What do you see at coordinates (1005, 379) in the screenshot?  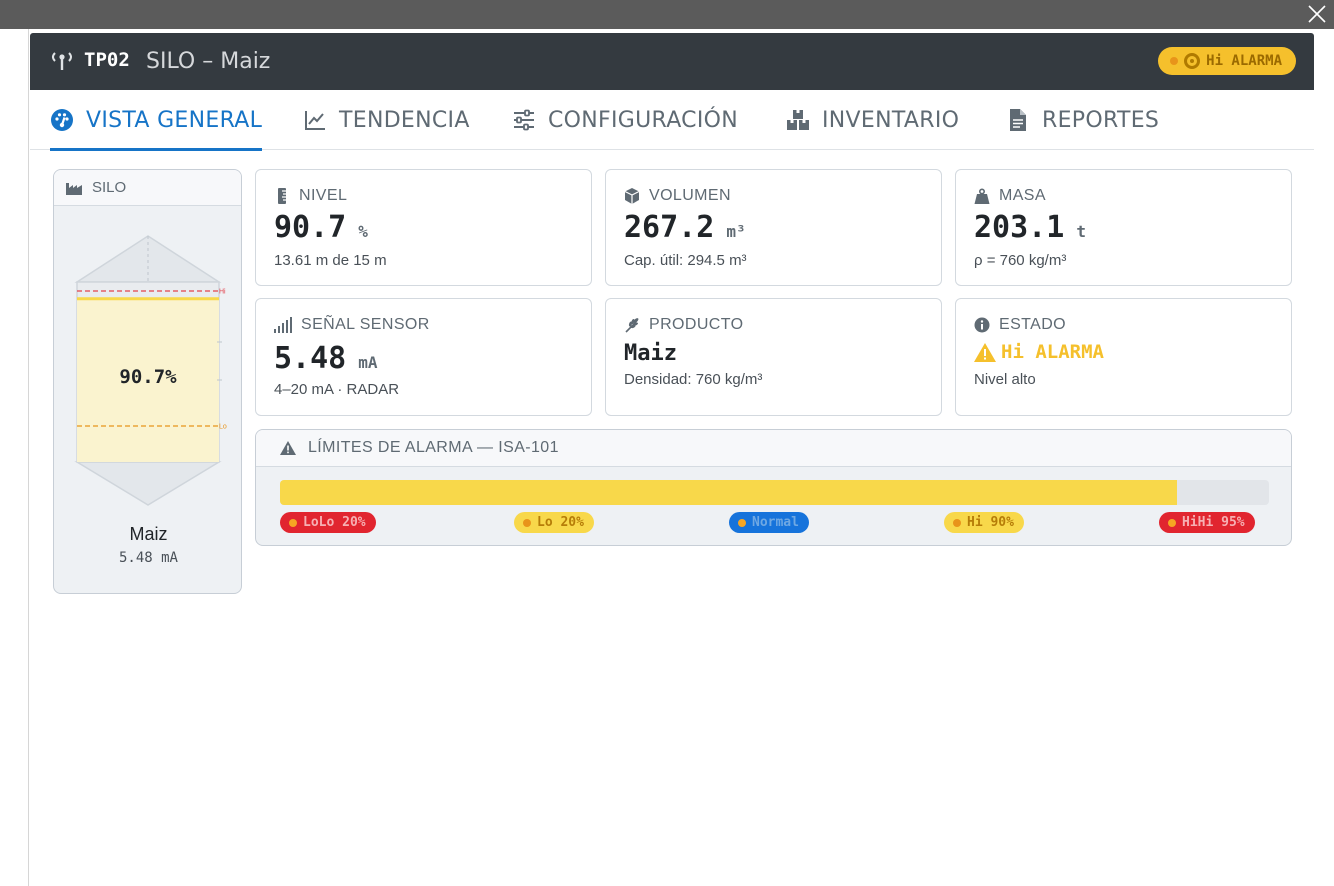 I see `estado-subtext: Nivel alto` at bounding box center [1005, 379].